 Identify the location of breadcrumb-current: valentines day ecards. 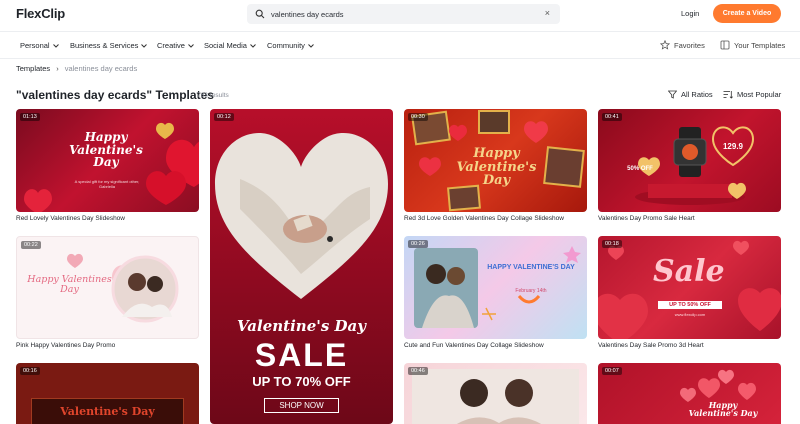
(101, 68).